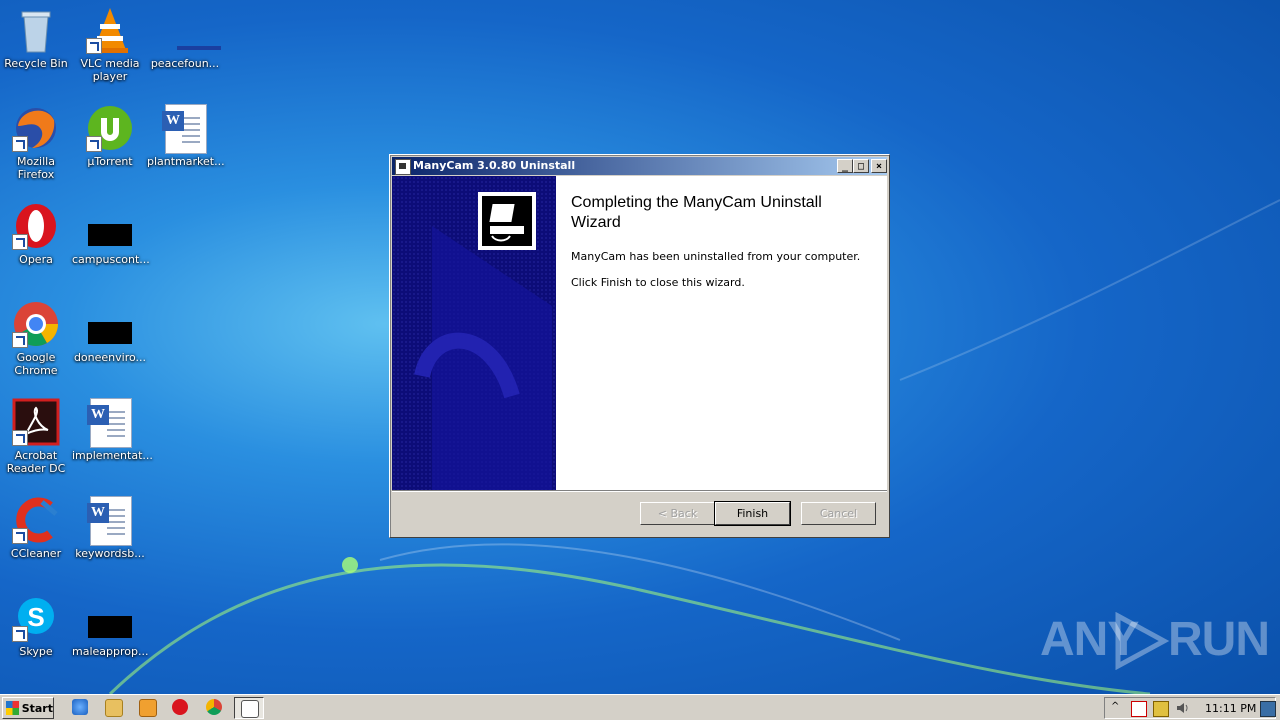  Describe the element at coordinates (36, 422) in the screenshot. I see `acrobat-icon` at that location.